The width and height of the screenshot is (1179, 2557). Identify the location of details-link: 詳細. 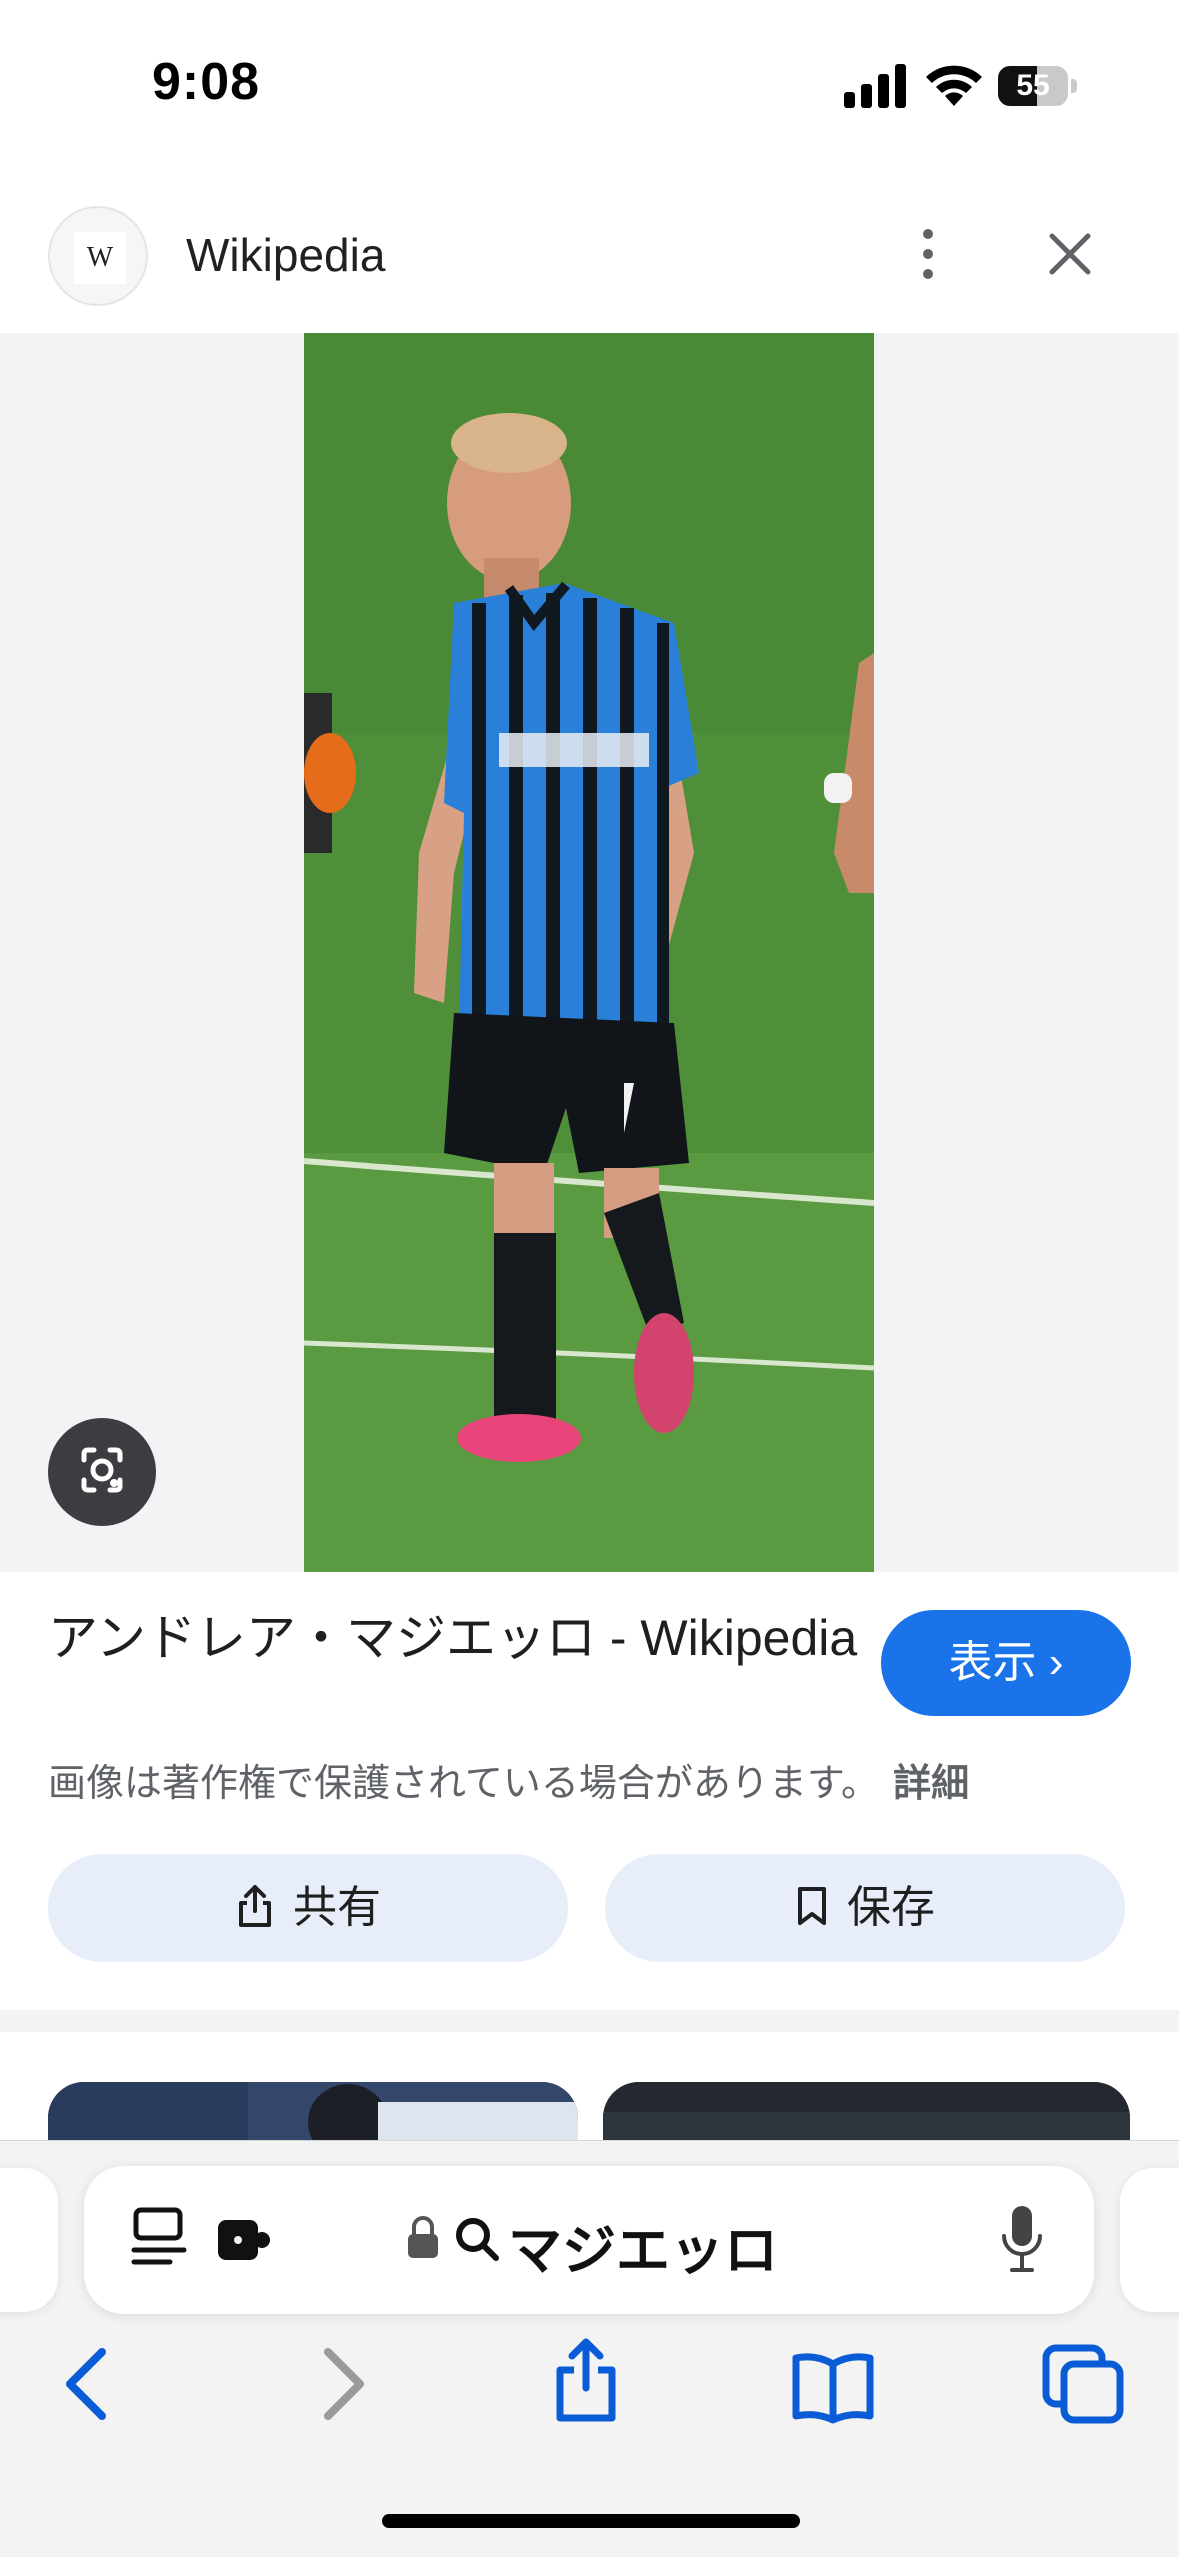
(931, 1784).